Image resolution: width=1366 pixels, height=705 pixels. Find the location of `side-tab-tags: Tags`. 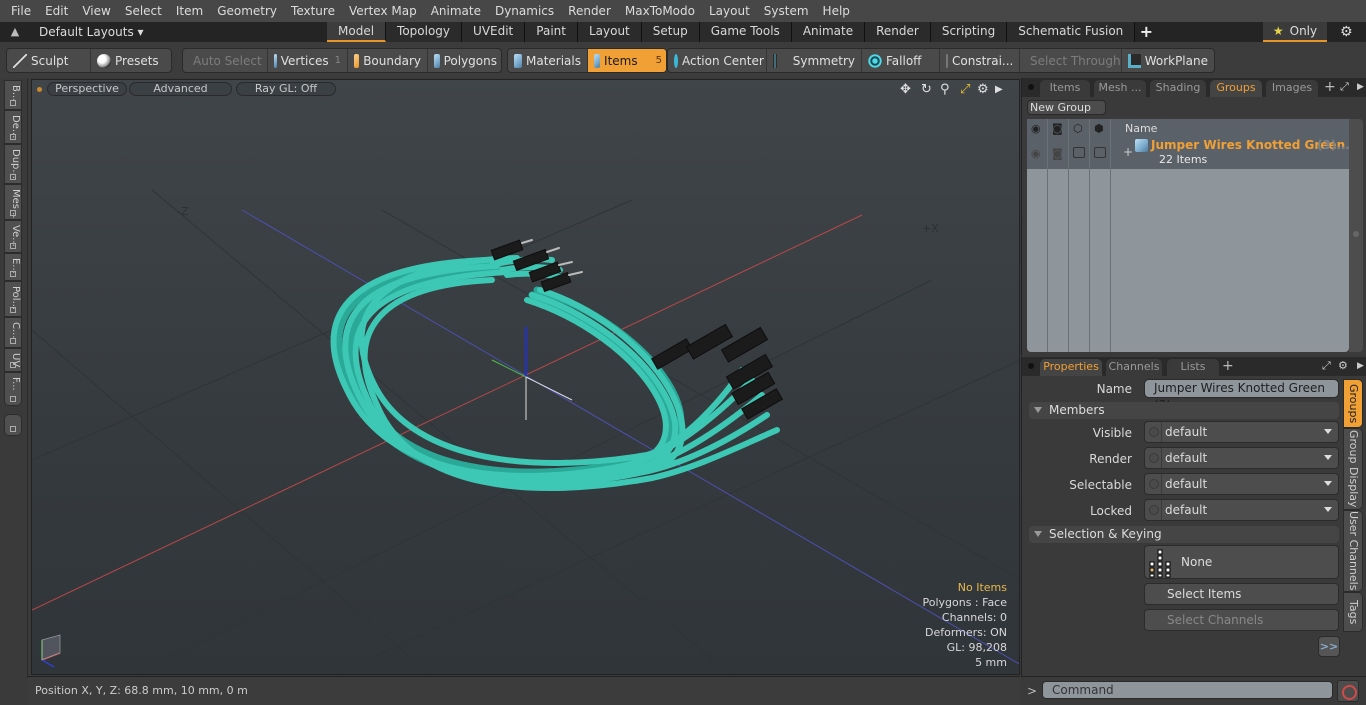

side-tab-tags: Tags is located at coordinates (1353, 612).